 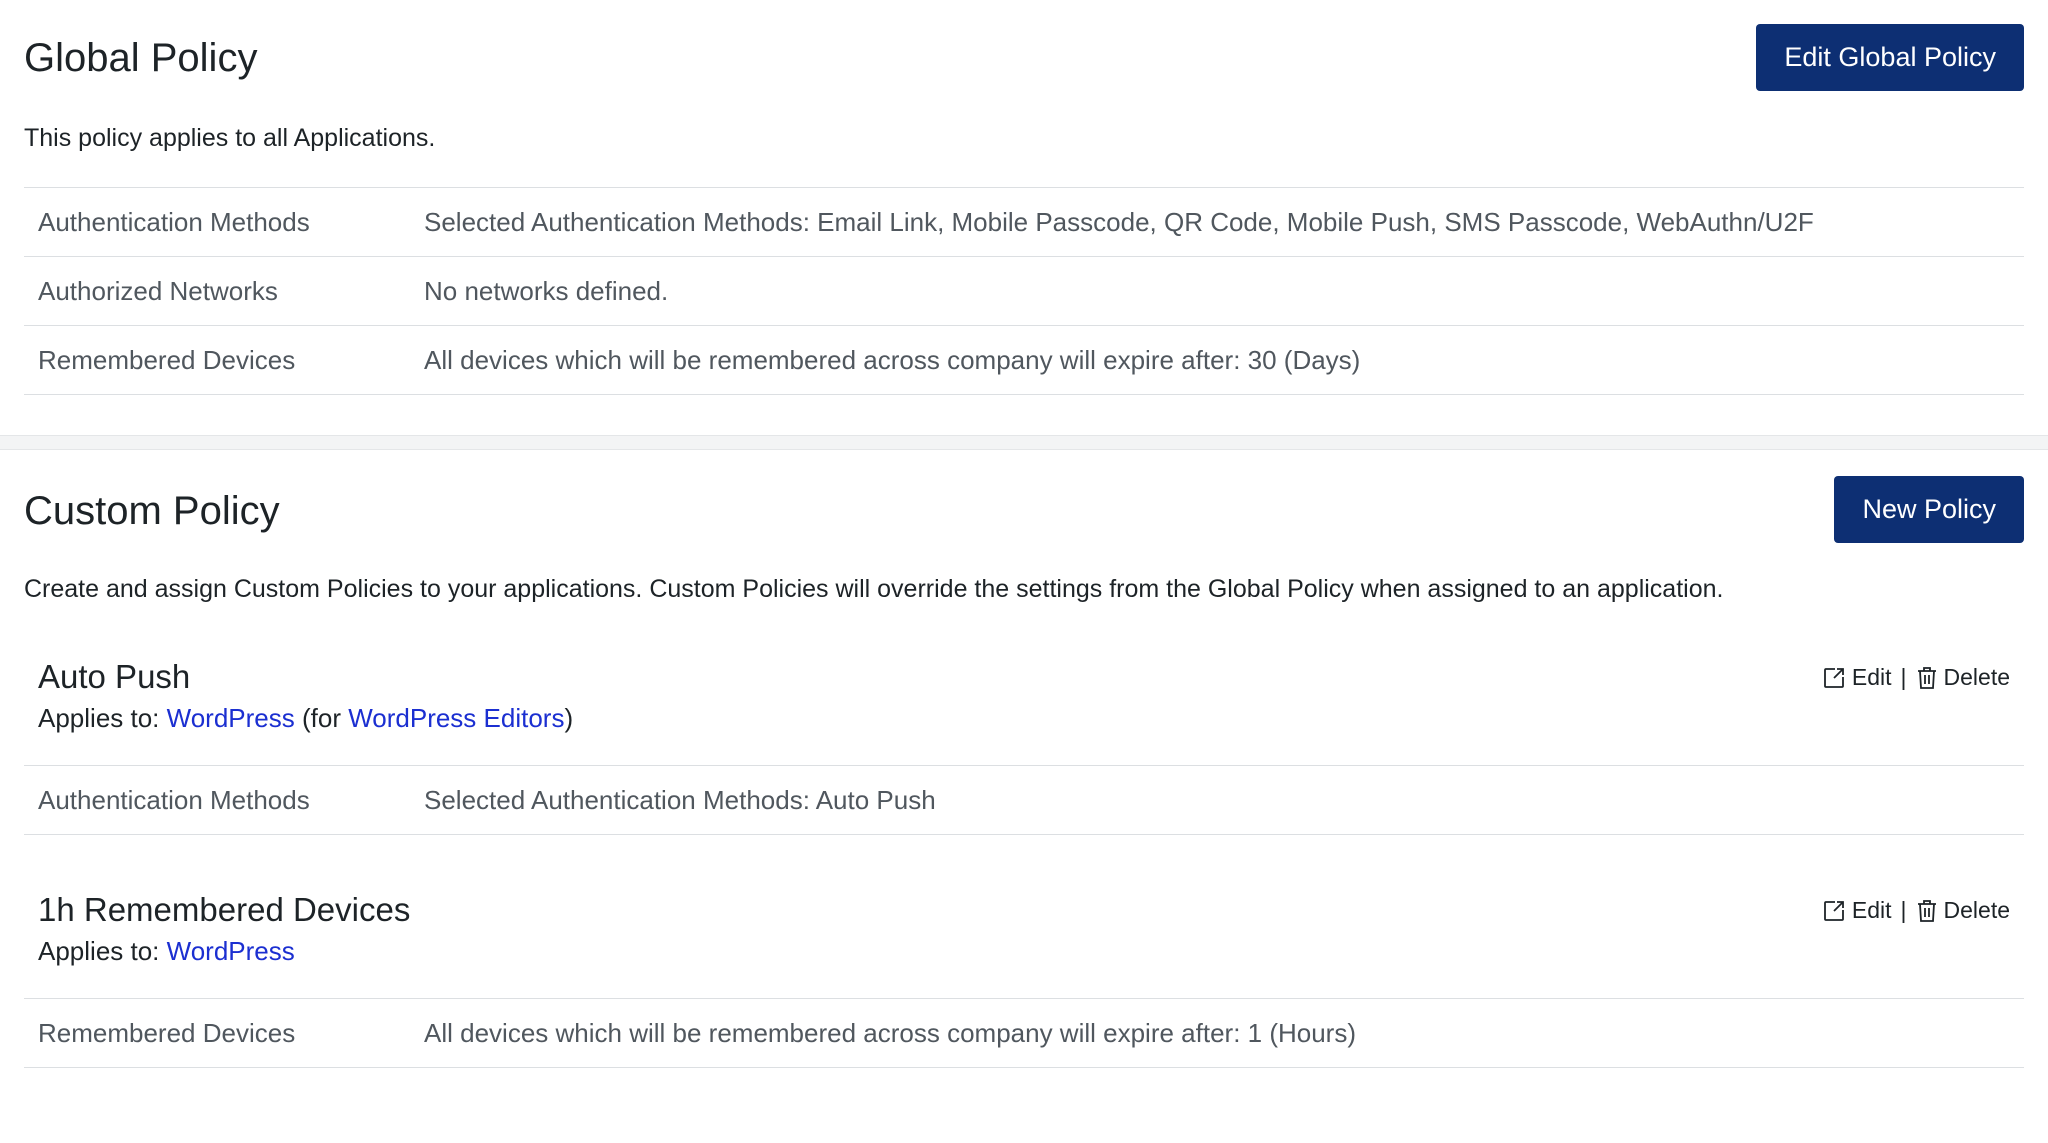 What do you see at coordinates (1024, 45) in the screenshot?
I see `global-policy-header: Global Policy Edit Global Policy` at bounding box center [1024, 45].